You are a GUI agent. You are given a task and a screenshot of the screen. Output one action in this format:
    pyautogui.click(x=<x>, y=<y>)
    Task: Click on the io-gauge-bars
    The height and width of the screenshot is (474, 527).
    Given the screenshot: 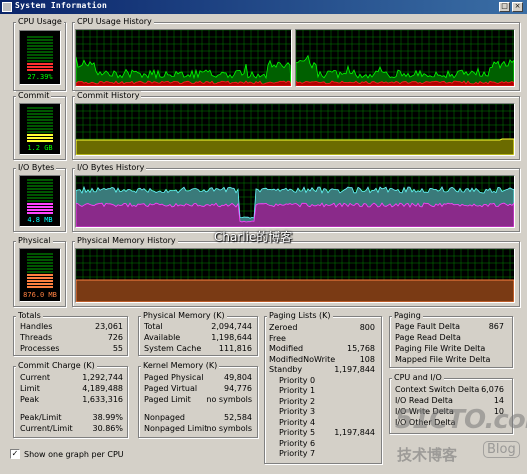 What is the action you would take?
    pyautogui.click(x=40, y=197)
    